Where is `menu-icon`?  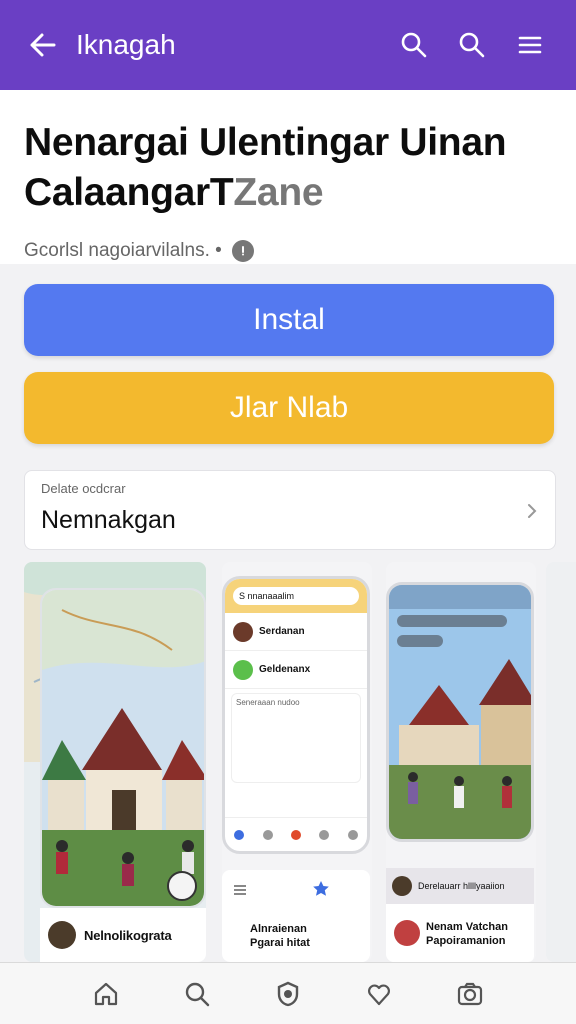
menu-icon is located at coordinates (530, 45).